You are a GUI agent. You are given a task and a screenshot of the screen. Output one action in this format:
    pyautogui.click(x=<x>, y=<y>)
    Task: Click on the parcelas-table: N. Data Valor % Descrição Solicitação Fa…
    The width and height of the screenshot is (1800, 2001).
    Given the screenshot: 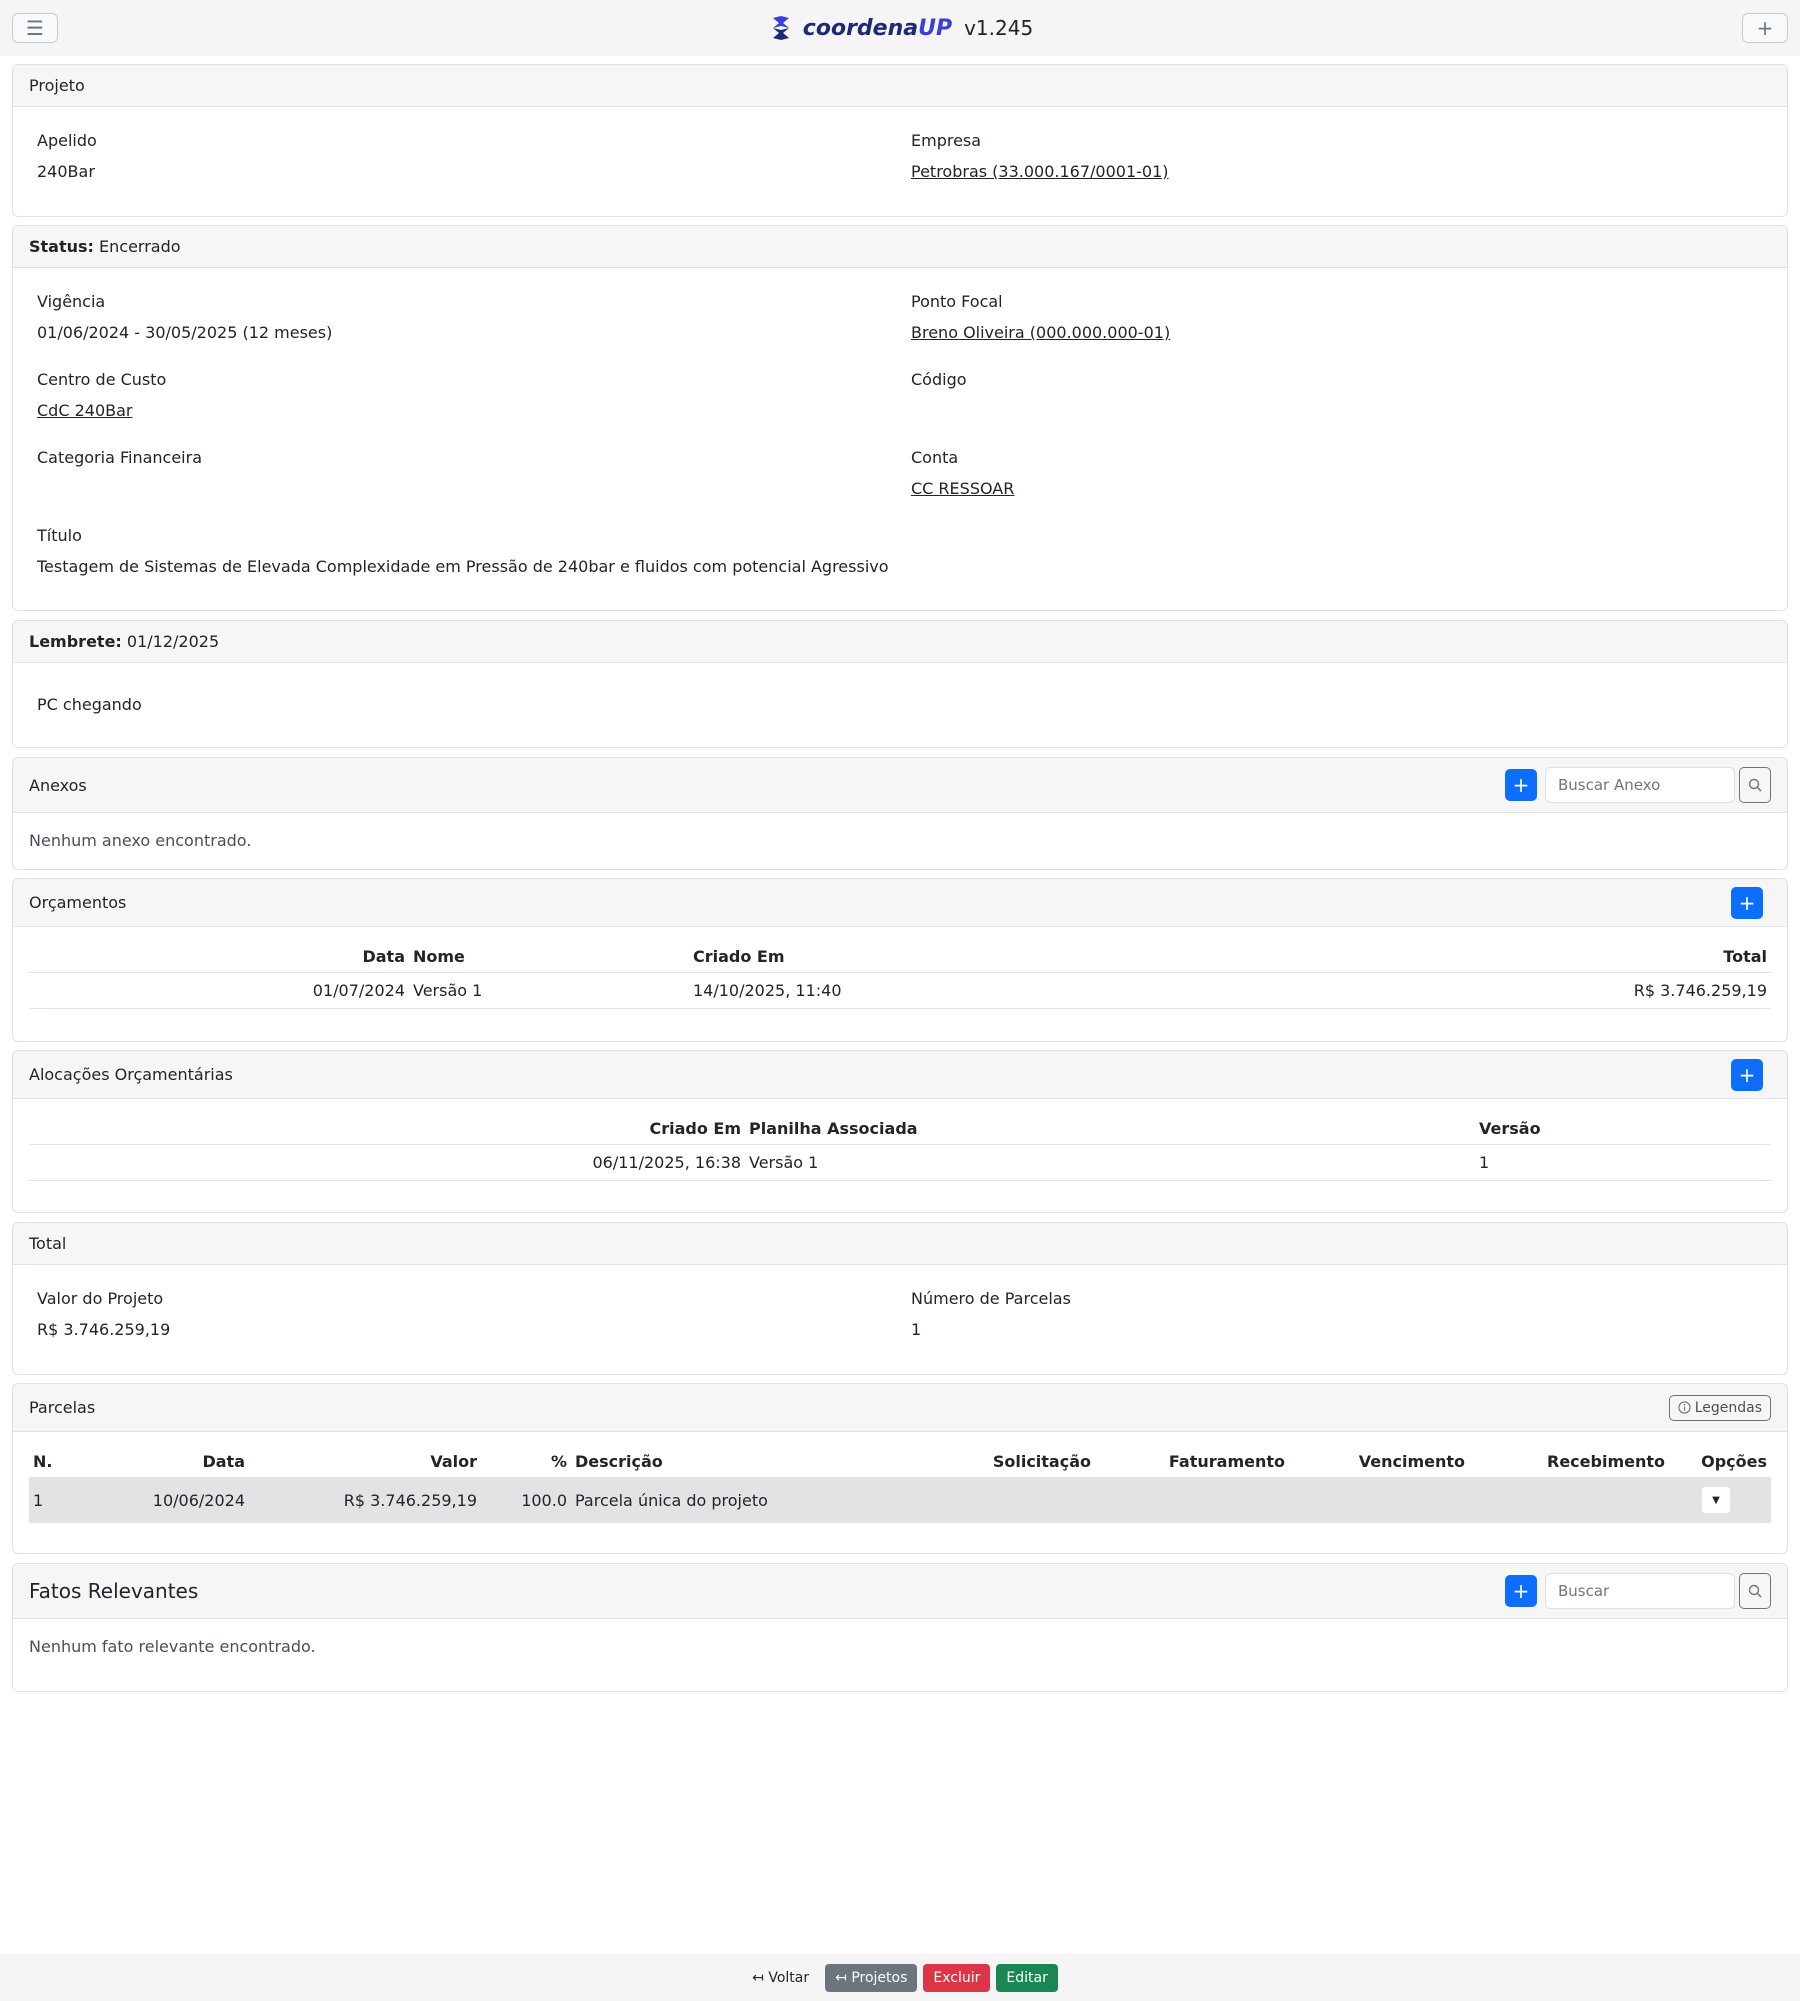 What is the action you would take?
    pyautogui.click(x=900, y=1484)
    